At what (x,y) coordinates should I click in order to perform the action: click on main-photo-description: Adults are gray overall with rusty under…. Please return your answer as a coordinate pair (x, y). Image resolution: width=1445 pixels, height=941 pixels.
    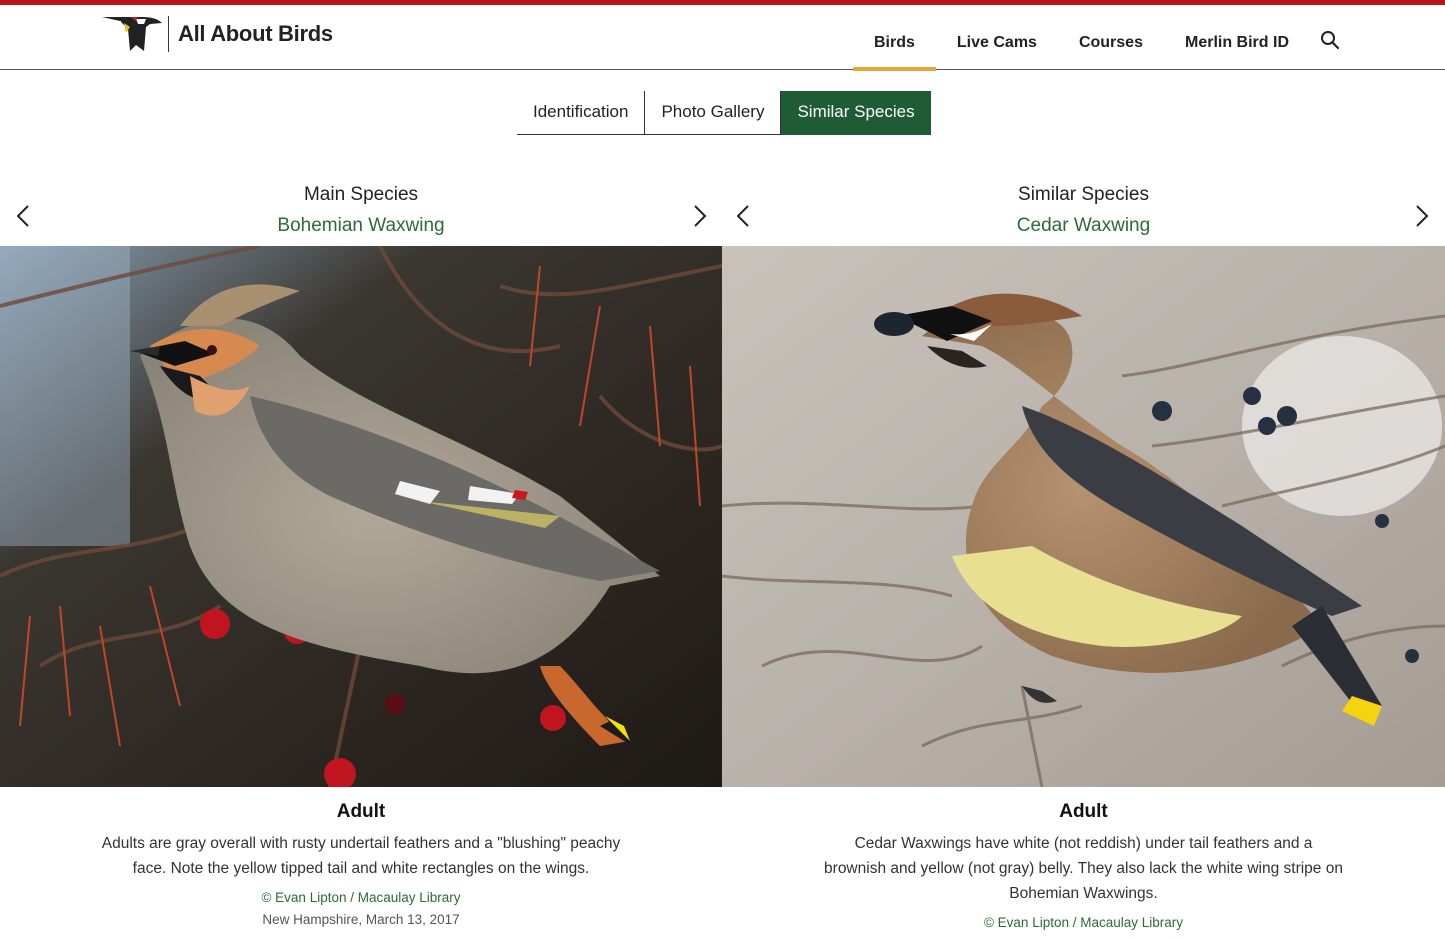
    Looking at the image, I should click on (361, 856).